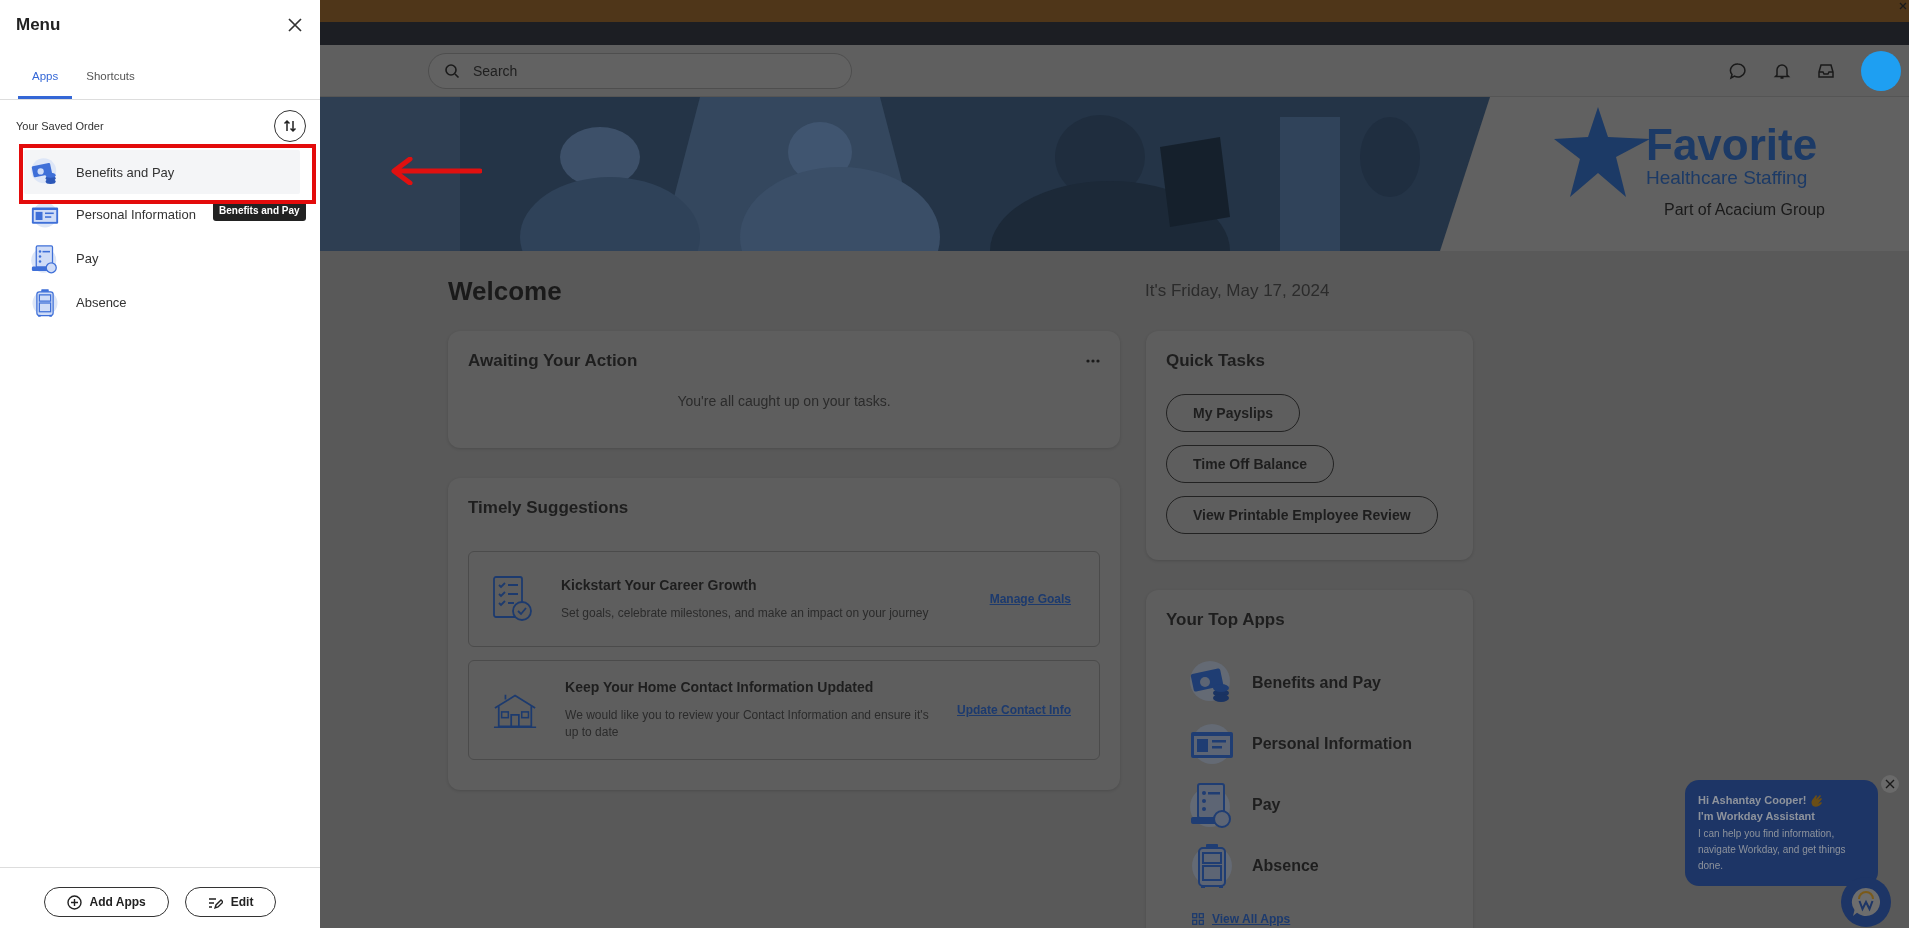 The height and width of the screenshot is (928, 1909). What do you see at coordinates (1817, 800) in the screenshot?
I see `waving-hand-icon` at bounding box center [1817, 800].